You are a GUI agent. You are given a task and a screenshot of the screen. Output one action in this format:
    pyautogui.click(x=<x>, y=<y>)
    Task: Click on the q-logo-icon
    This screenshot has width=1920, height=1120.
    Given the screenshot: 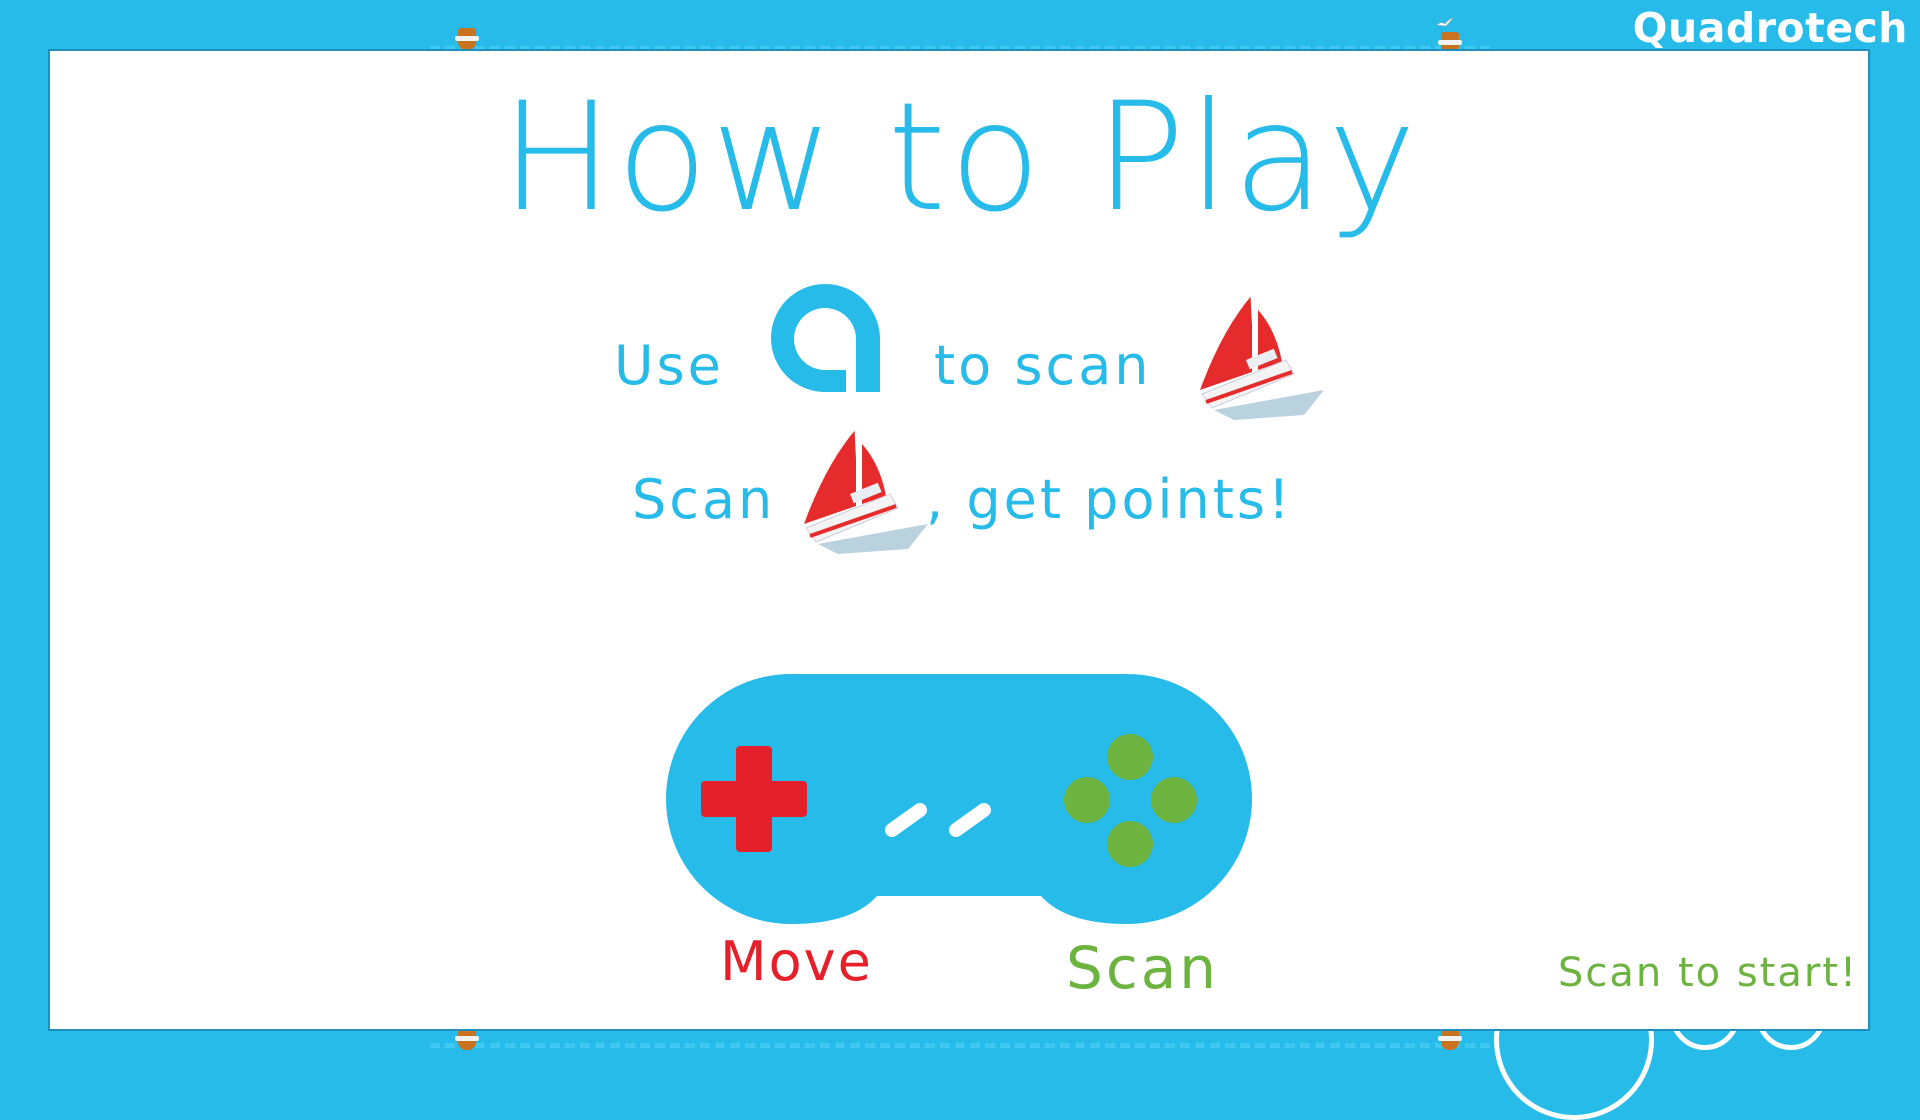 What is the action you would take?
    pyautogui.click(x=825, y=338)
    